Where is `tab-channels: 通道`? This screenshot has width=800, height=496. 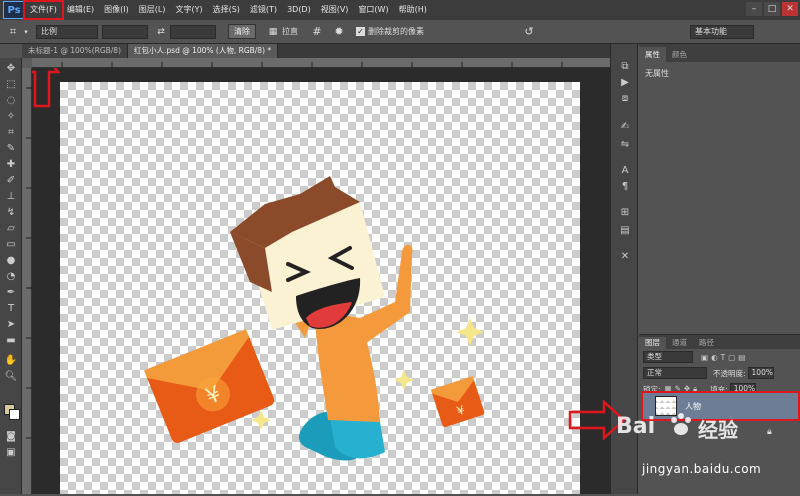
tab-channels: 通道 is located at coordinates (679, 343).